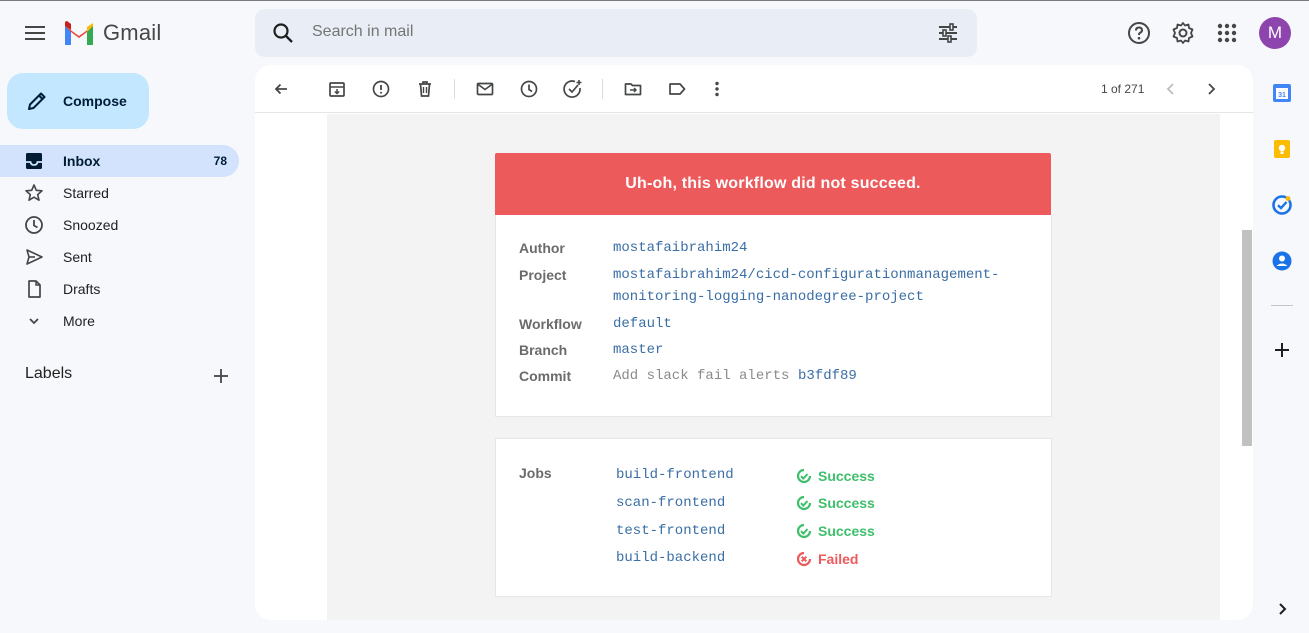  Describe the element at coordinates (701, 376) in the screenshot. I see `commit-message: Add slack fail alerts` at that location.